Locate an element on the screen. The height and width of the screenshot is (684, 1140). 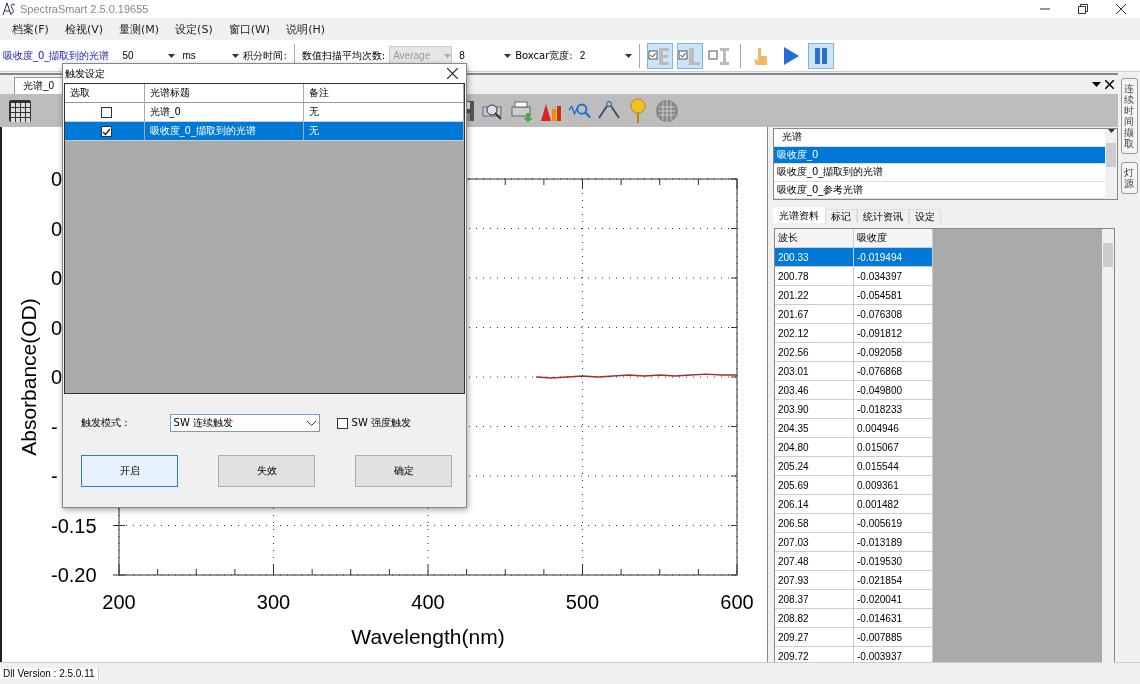
document-tab: 光谱_0 is located at coordinates (39, 85).